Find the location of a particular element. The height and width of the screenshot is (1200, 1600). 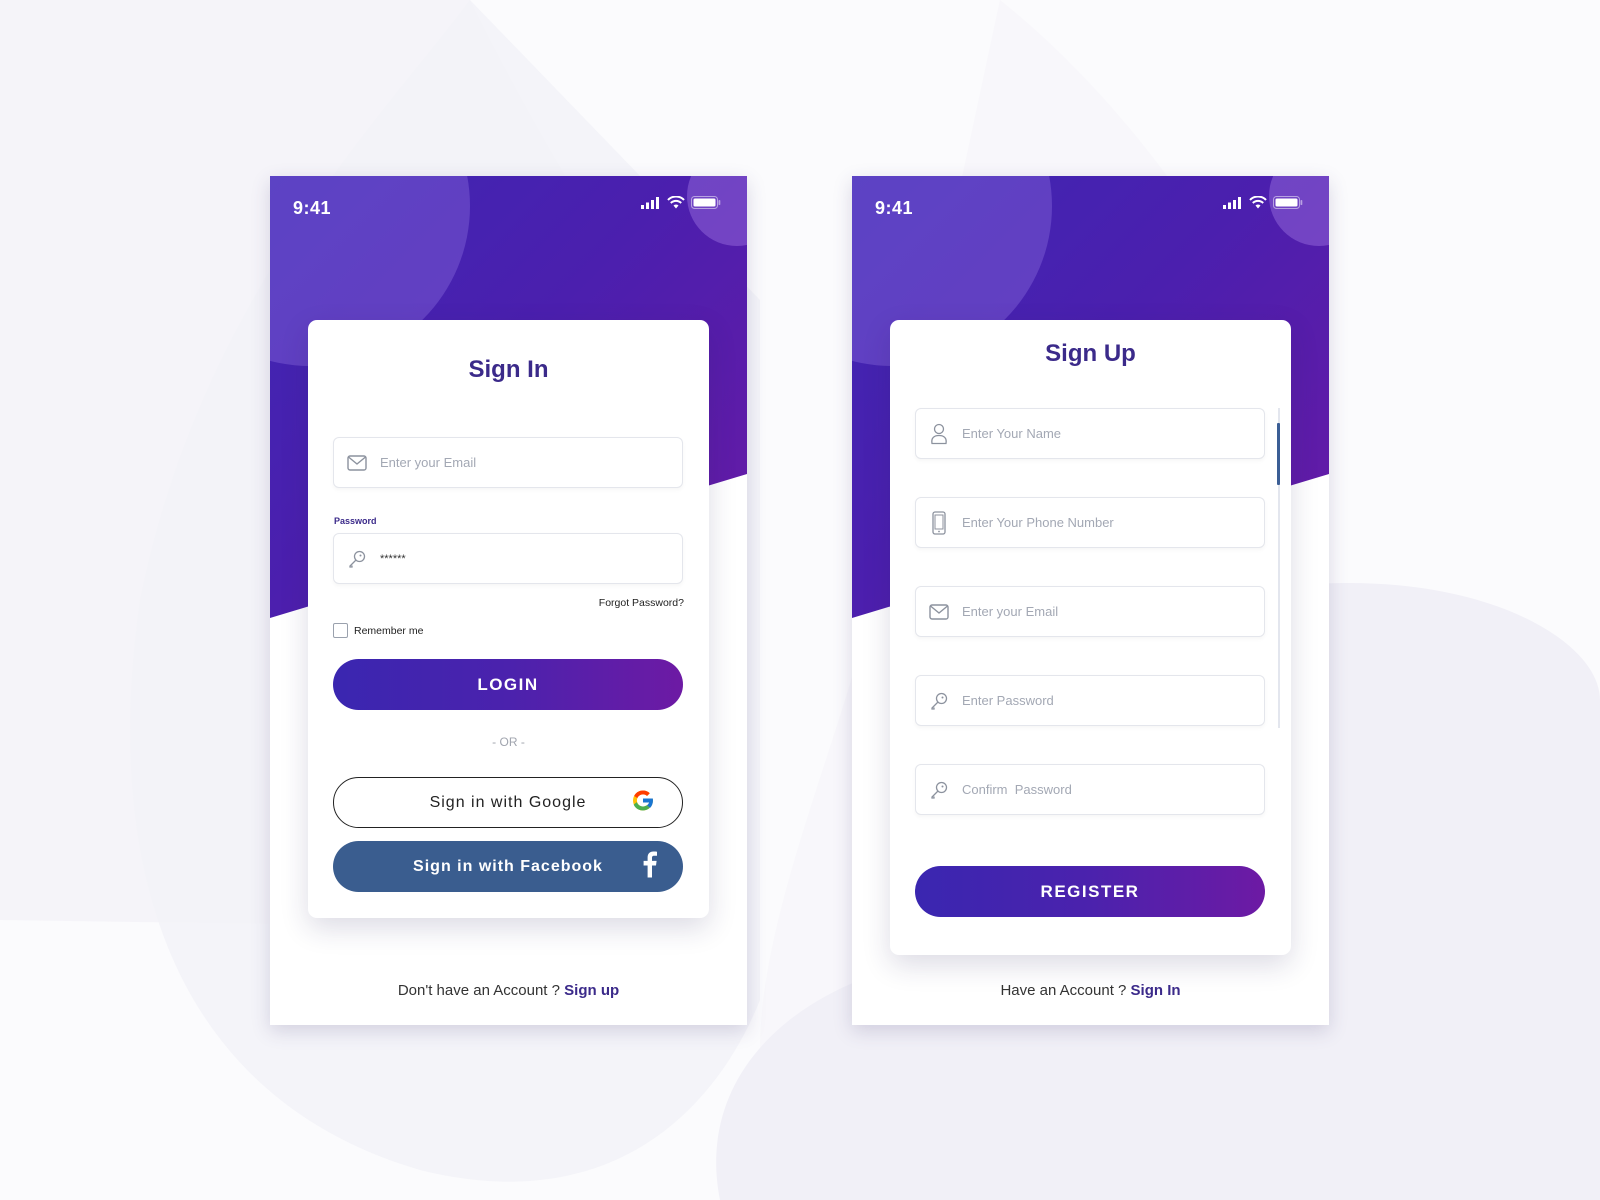

register-button-label: REGISTER is located at coordinates (1090, 891).